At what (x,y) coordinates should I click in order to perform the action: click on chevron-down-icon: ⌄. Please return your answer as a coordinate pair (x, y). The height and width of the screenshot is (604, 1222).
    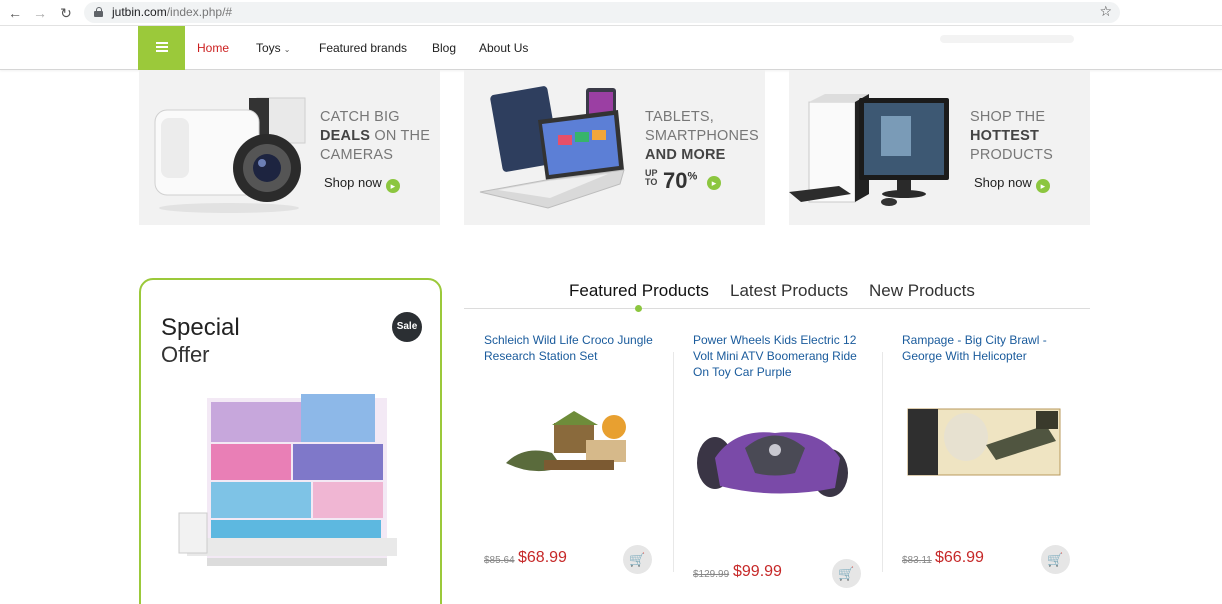
    Looking at the image, I should click on (287, 49).